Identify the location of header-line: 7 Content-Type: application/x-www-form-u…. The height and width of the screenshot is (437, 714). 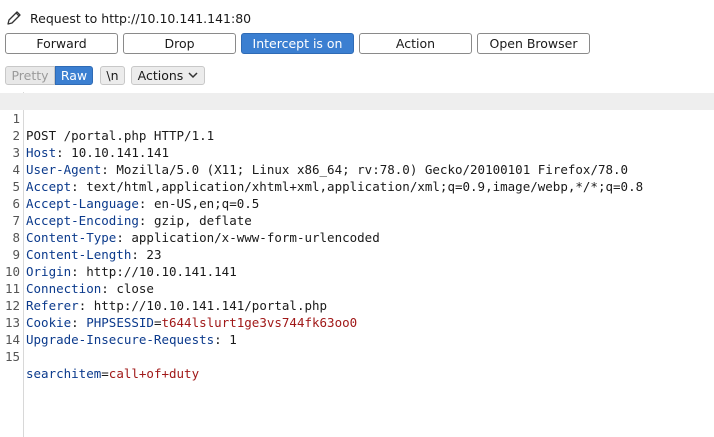
(196, 229).